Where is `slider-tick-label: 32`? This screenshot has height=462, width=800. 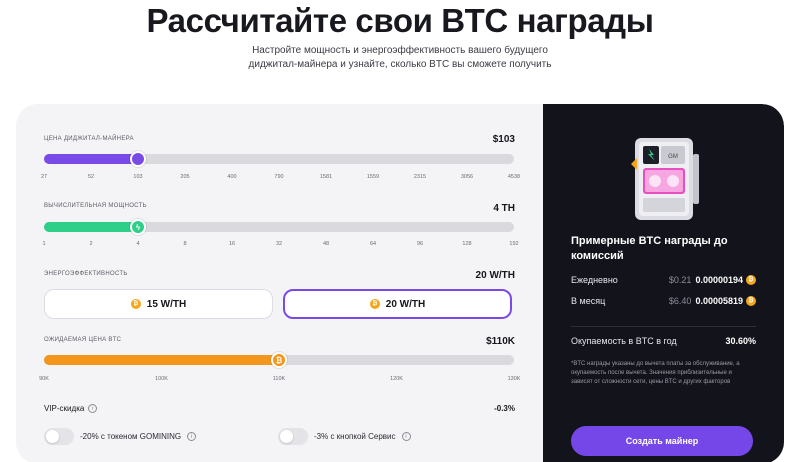
slider-tick-label: 32 is located at coordinates (279, 244).